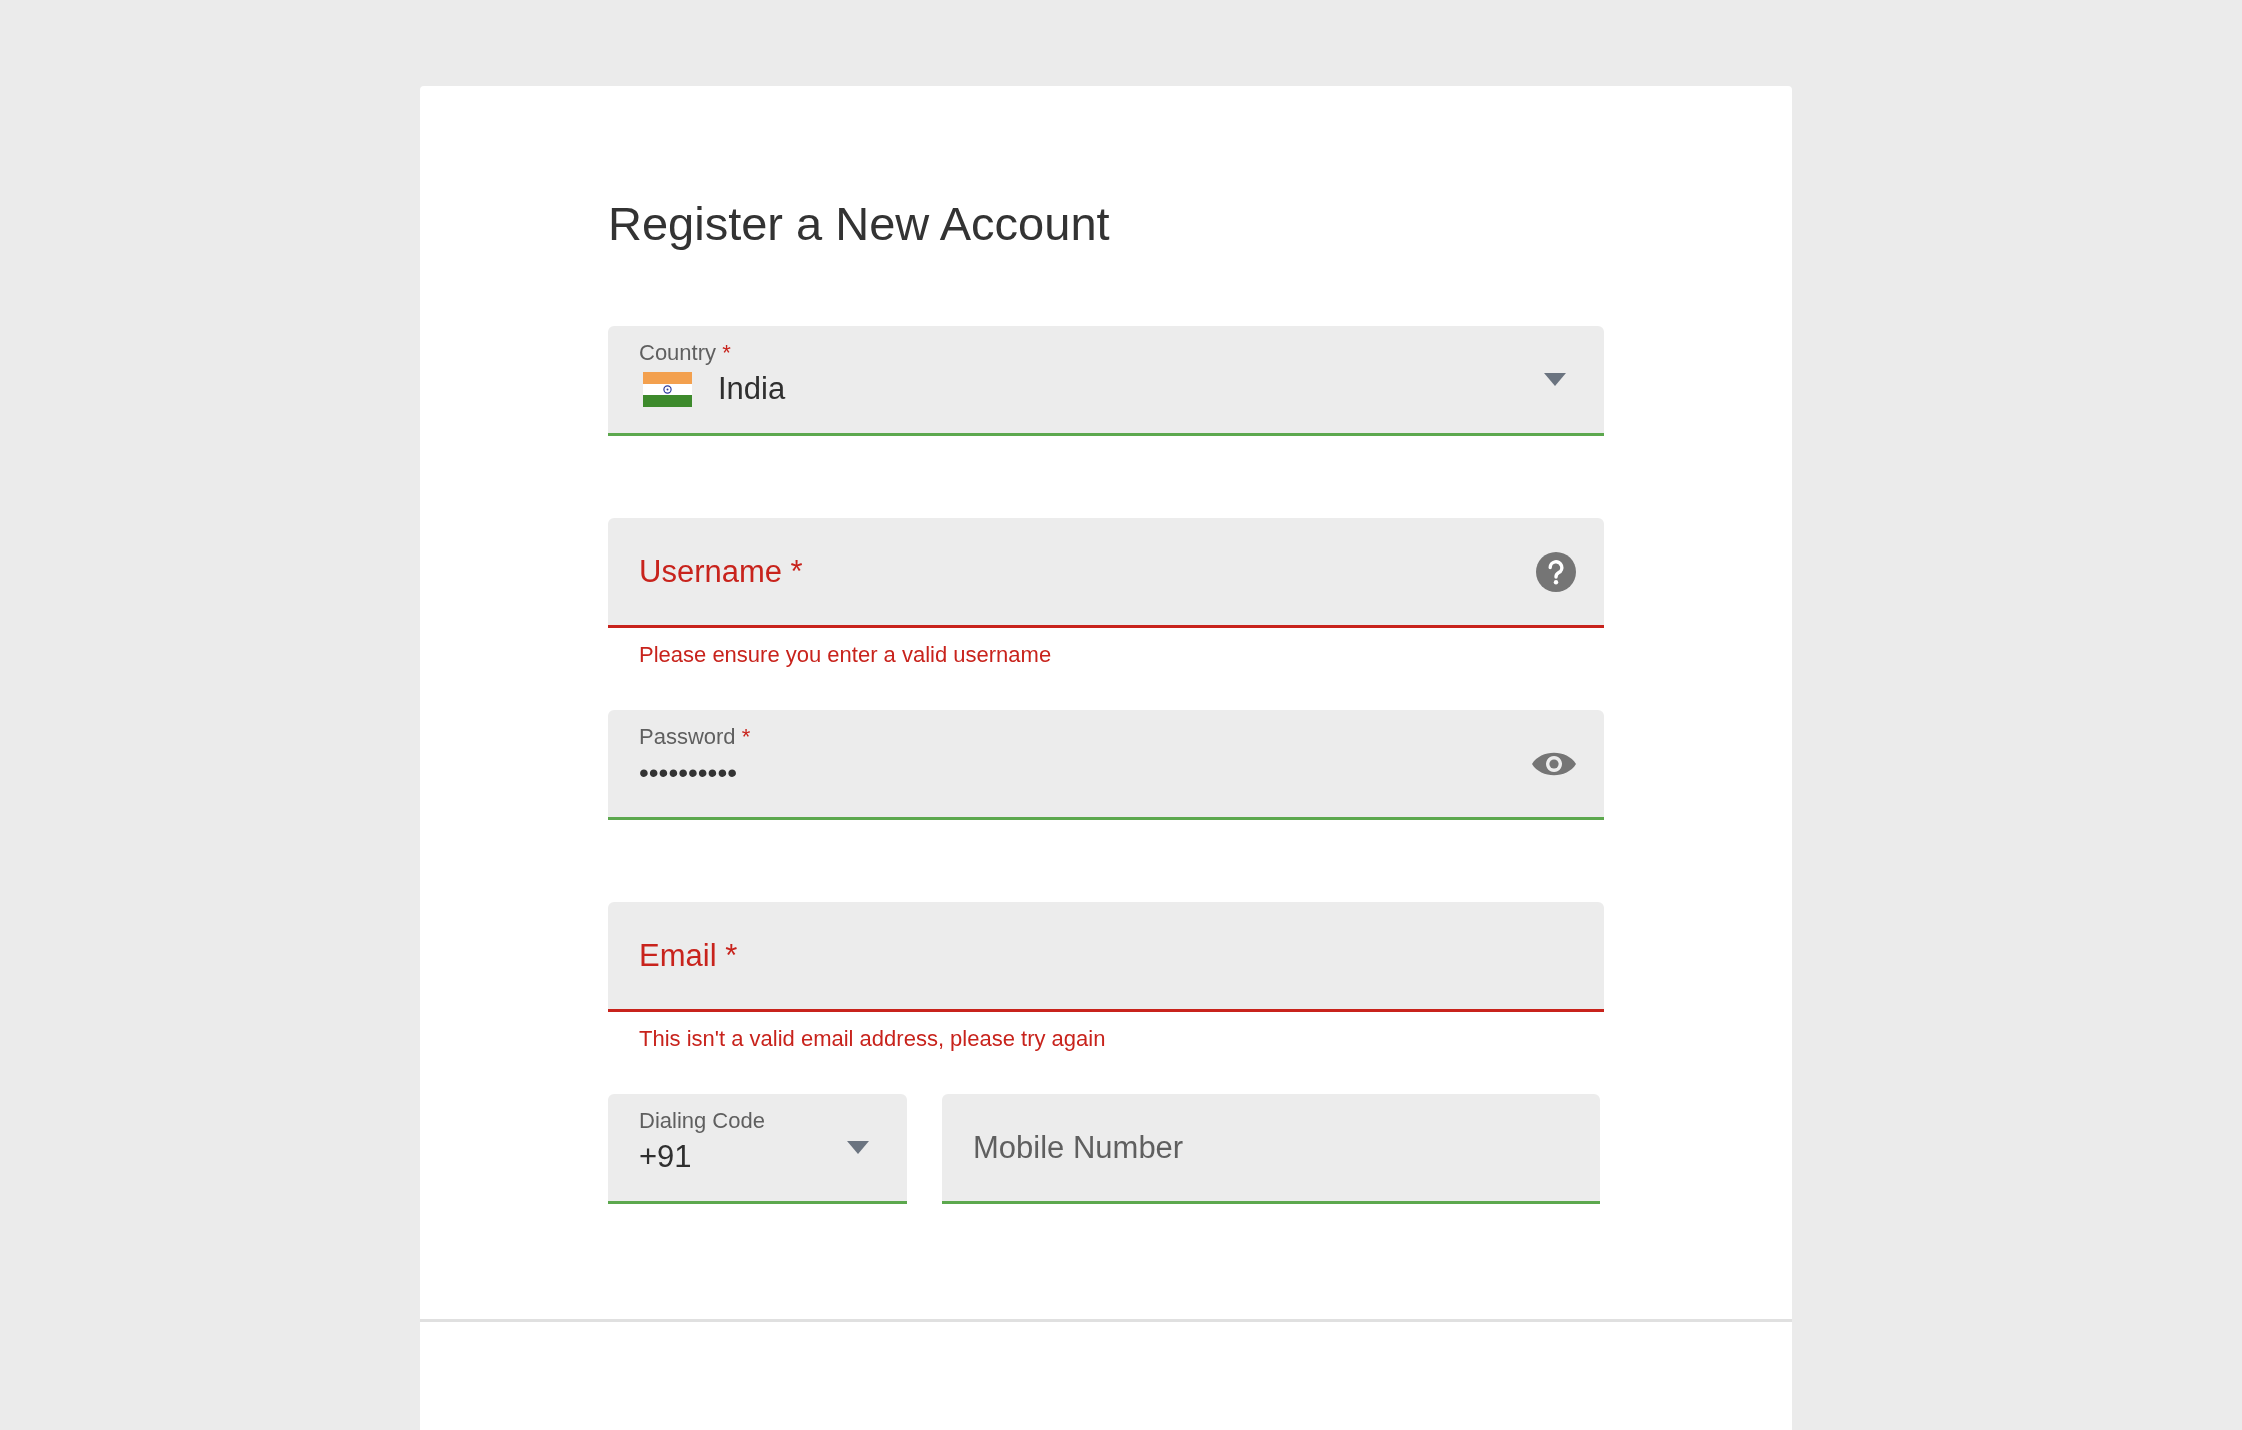  What do you see at coordinates (1106, 573) in the screenshot?
I see `text-field: Username *` at bounding box center [1106, 573].